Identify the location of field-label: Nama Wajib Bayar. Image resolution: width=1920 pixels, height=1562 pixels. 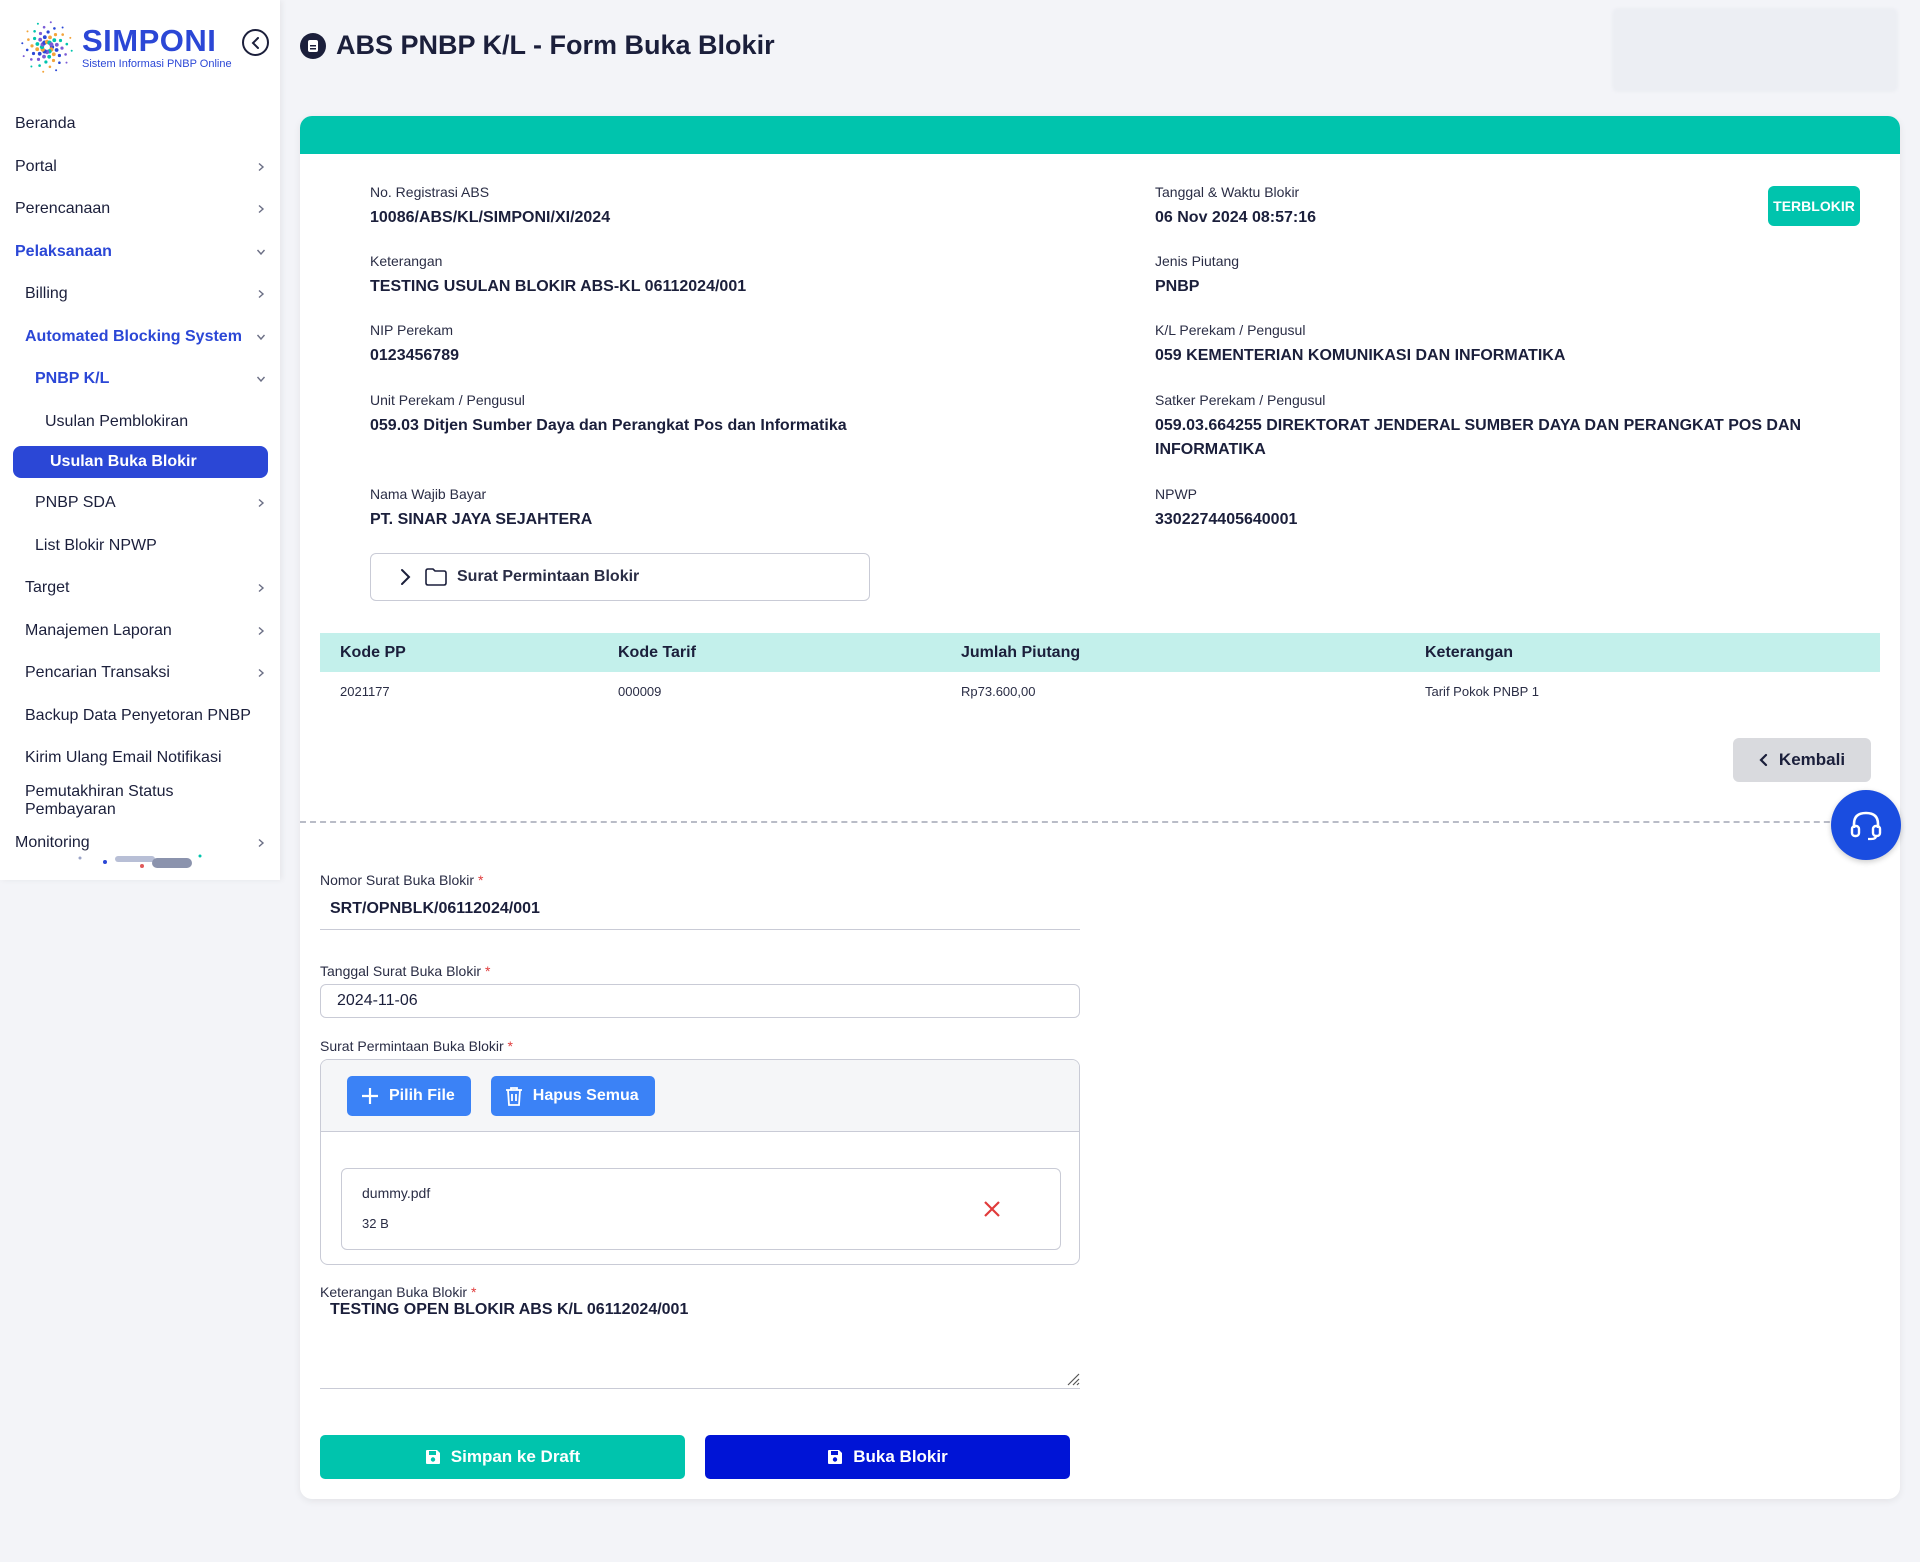
(428, 494).